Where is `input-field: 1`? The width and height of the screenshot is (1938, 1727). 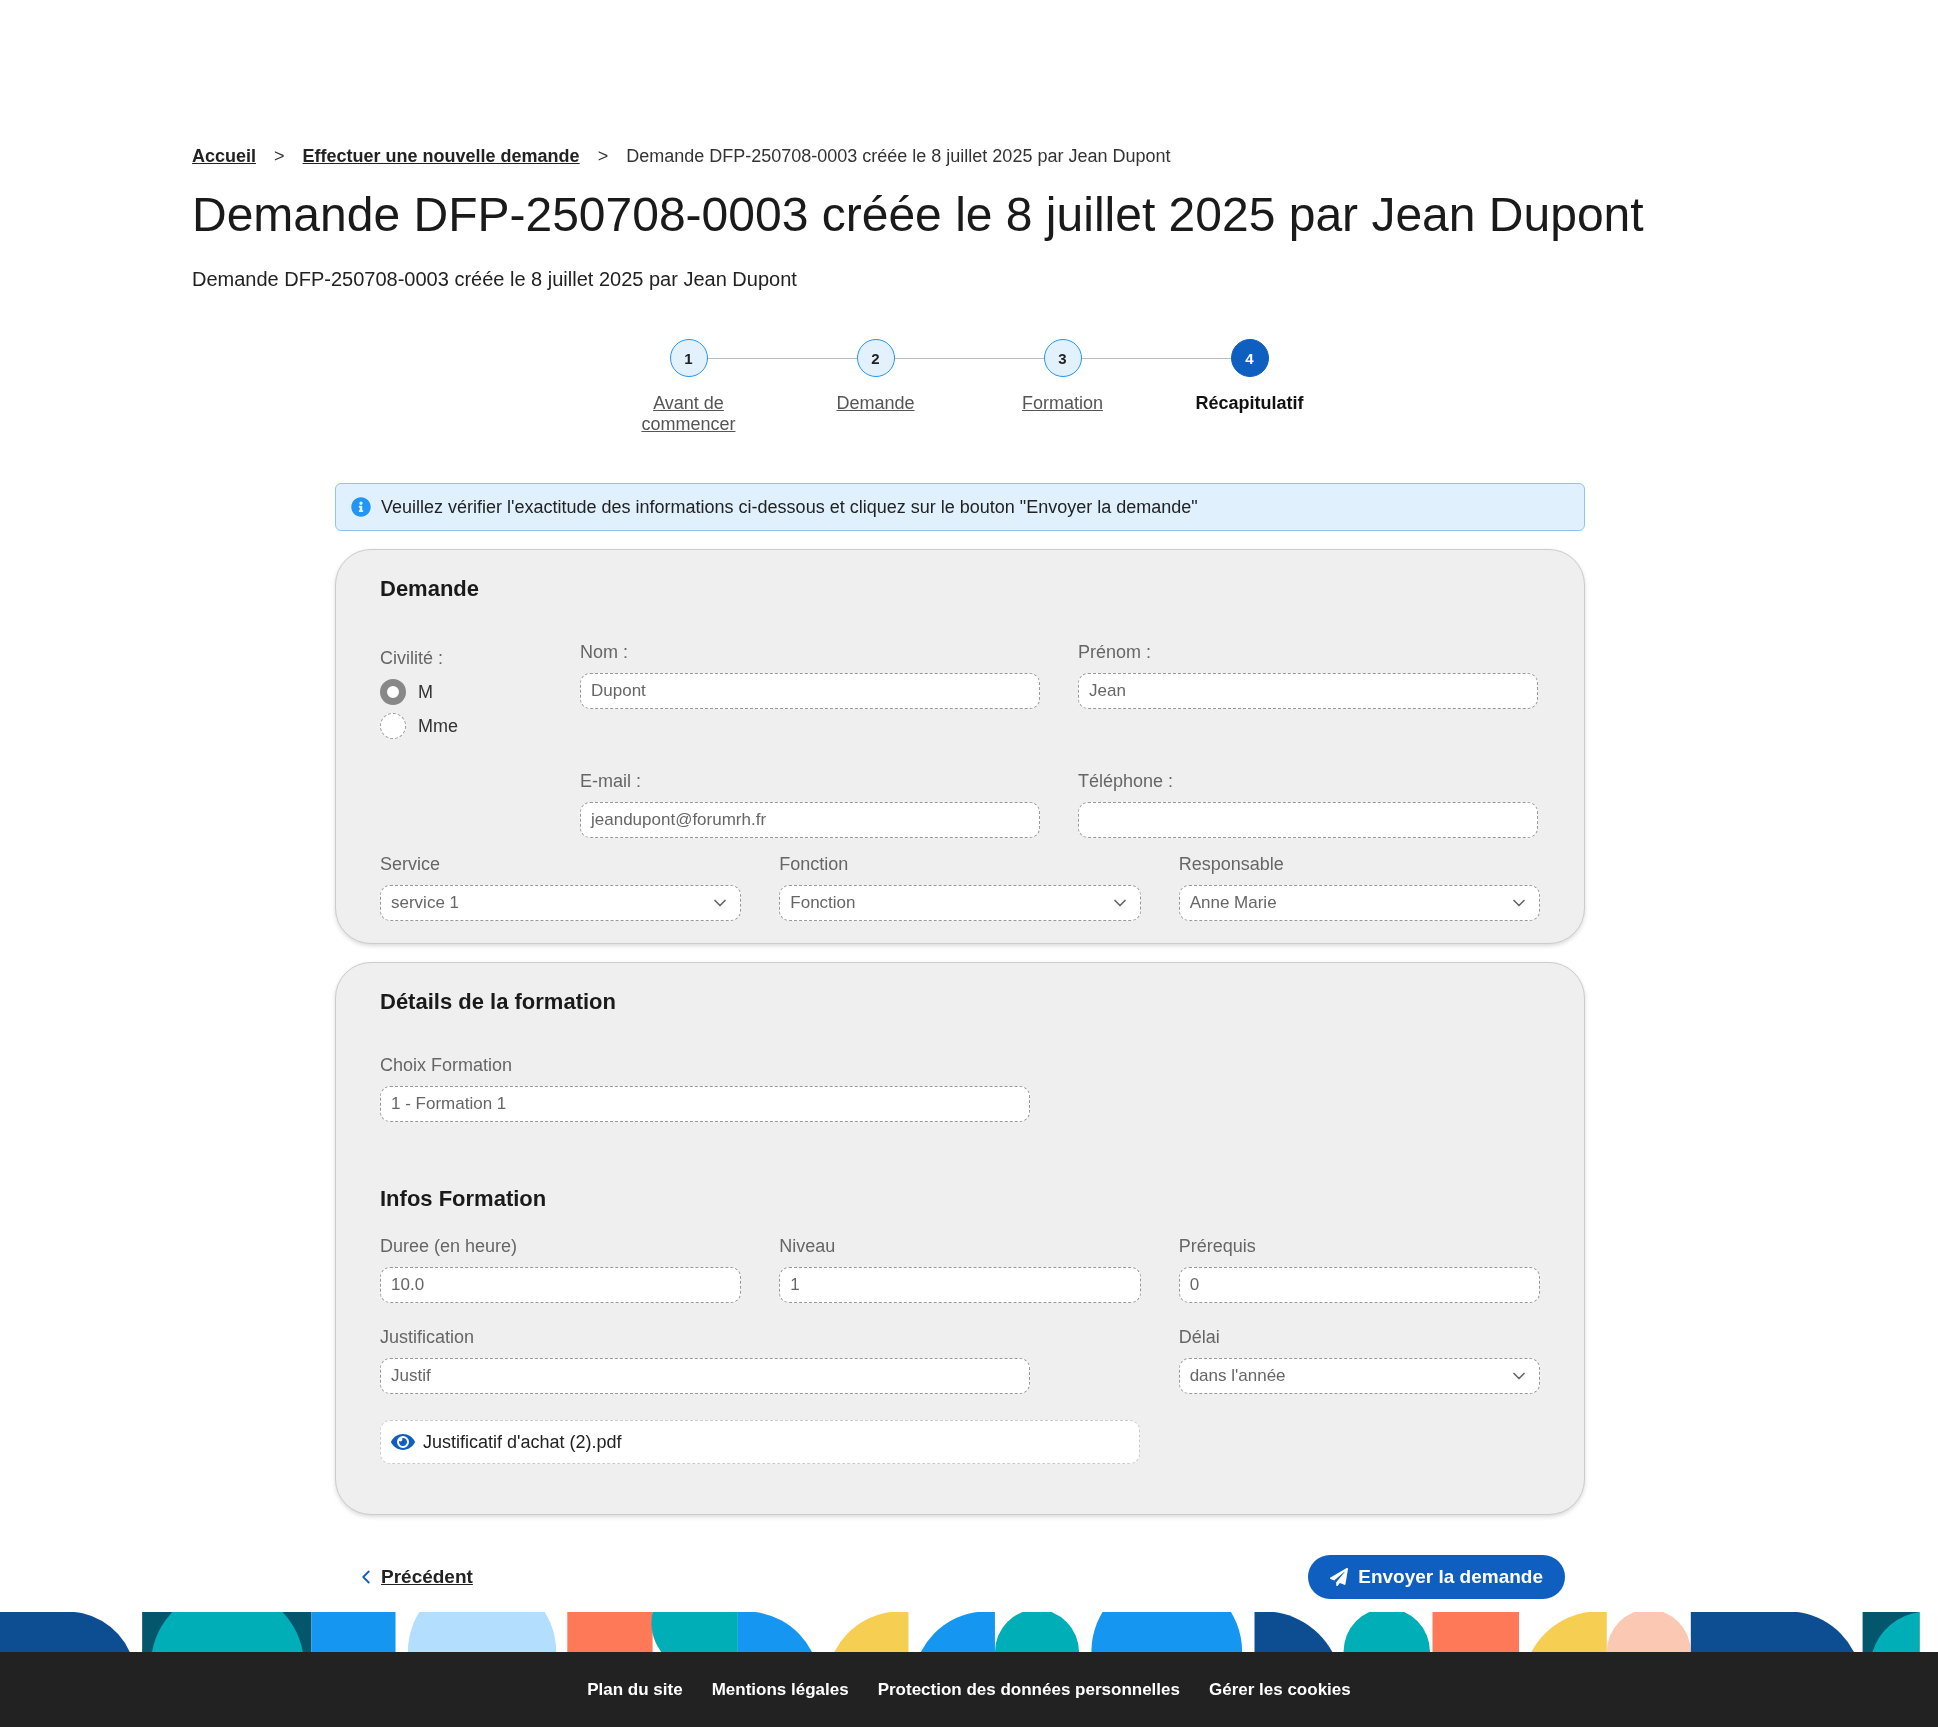 input-field: 1 is located at coordinates (960, 1285).